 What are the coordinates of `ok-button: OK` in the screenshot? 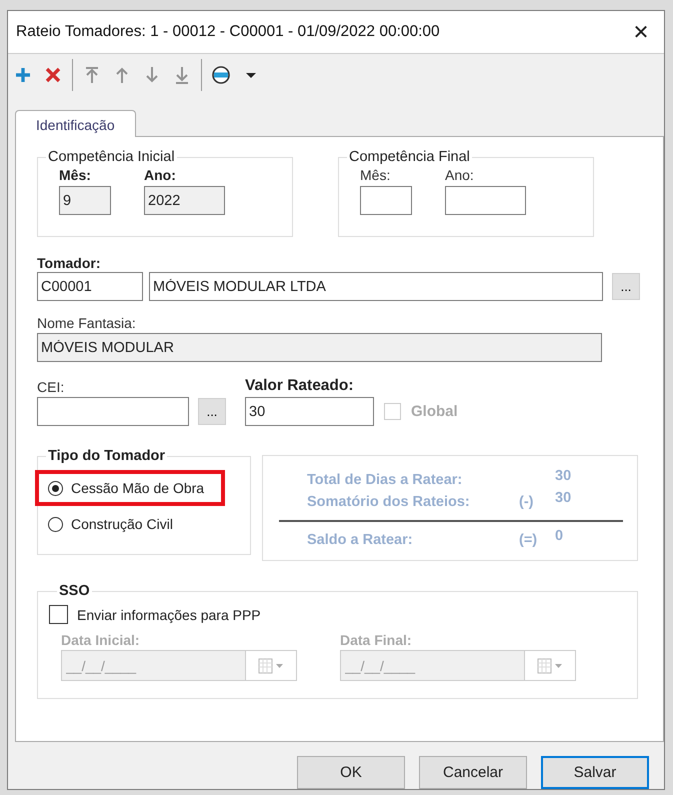 It's located at (351, 772).